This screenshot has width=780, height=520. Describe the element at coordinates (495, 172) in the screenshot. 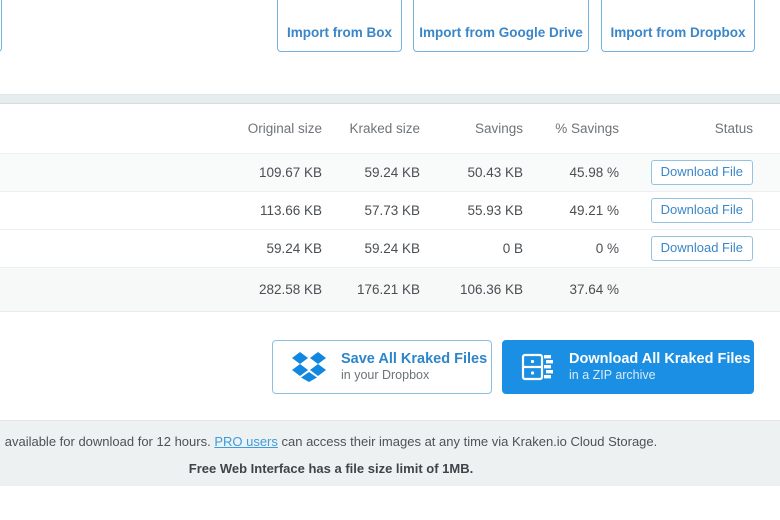

I see `row-savings: 50.43 KB` at that location.